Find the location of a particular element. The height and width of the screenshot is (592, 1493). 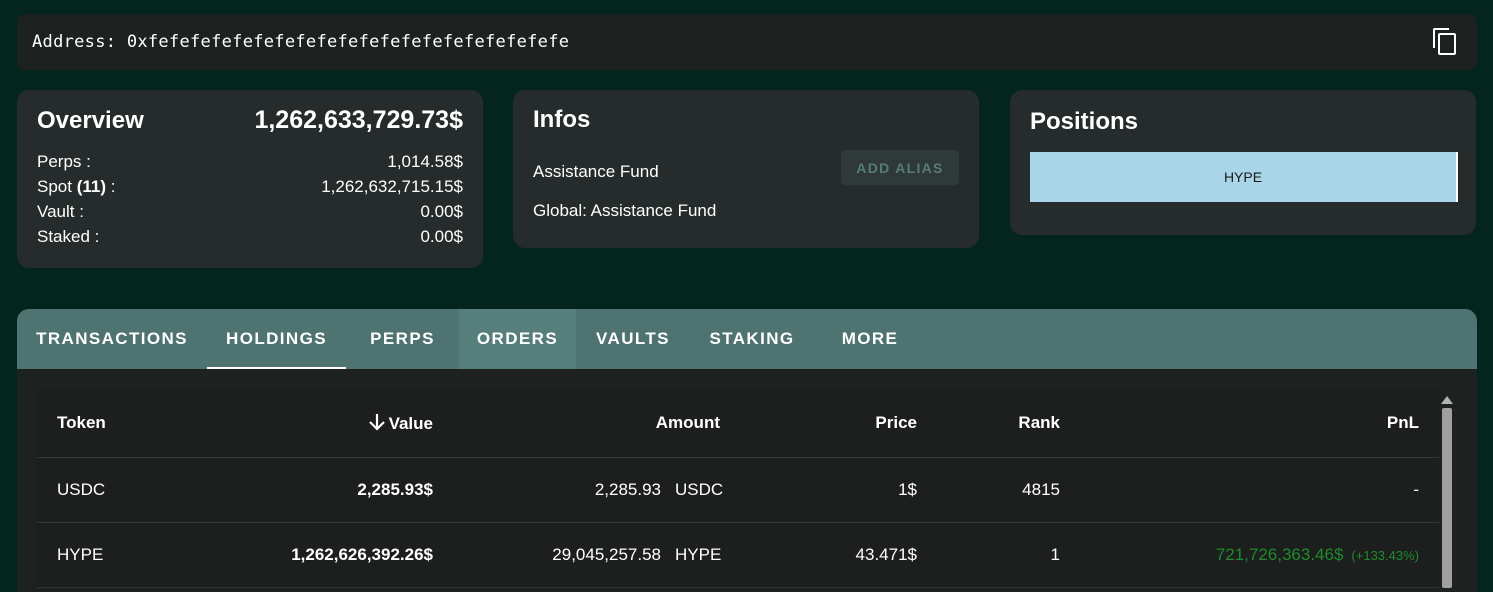

amount-cell: 29,045,257.58 HYPE is located at coordinates (637, 554).